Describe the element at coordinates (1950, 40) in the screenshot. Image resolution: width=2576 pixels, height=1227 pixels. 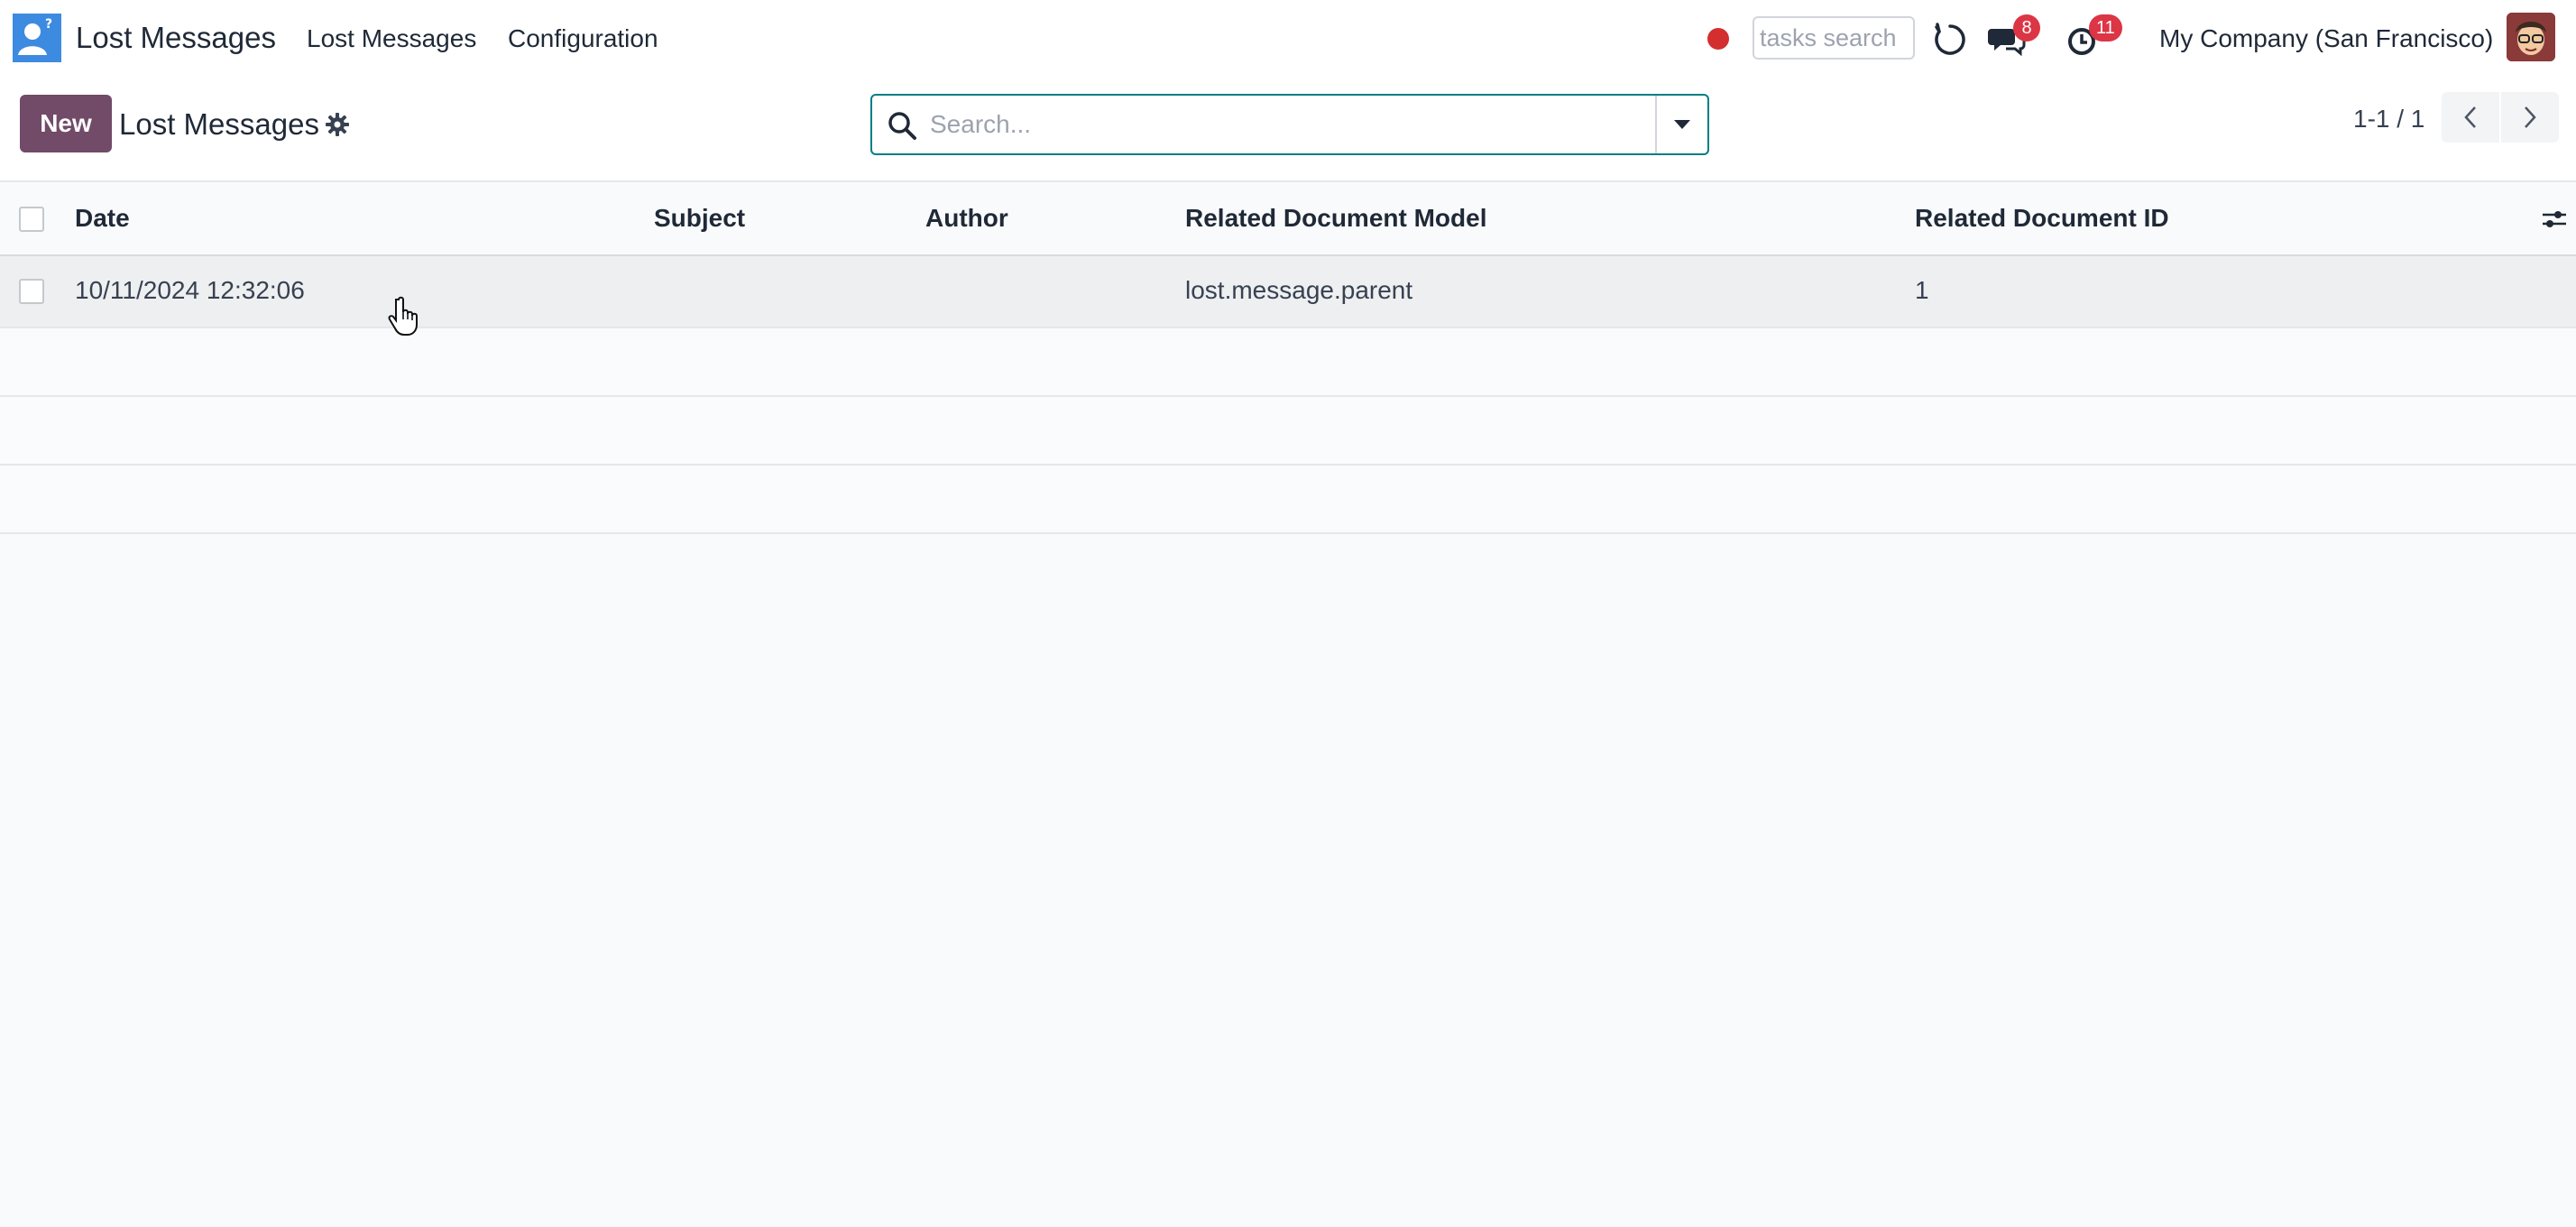
I see `phone-icon` at that location.